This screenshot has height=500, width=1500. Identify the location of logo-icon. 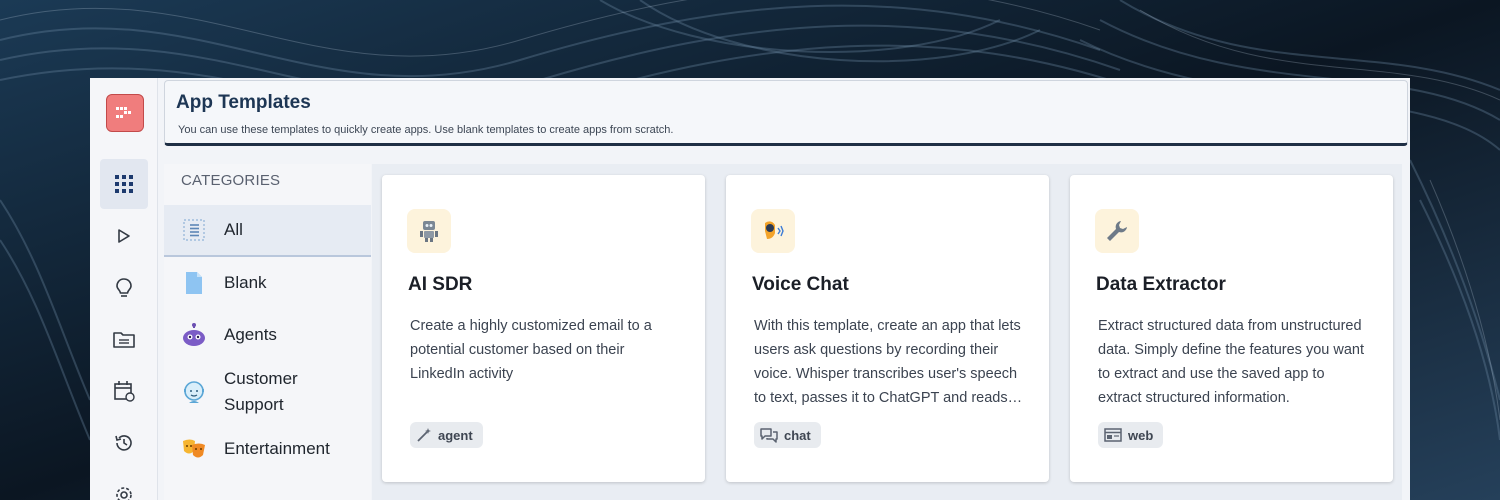
(123, 112).